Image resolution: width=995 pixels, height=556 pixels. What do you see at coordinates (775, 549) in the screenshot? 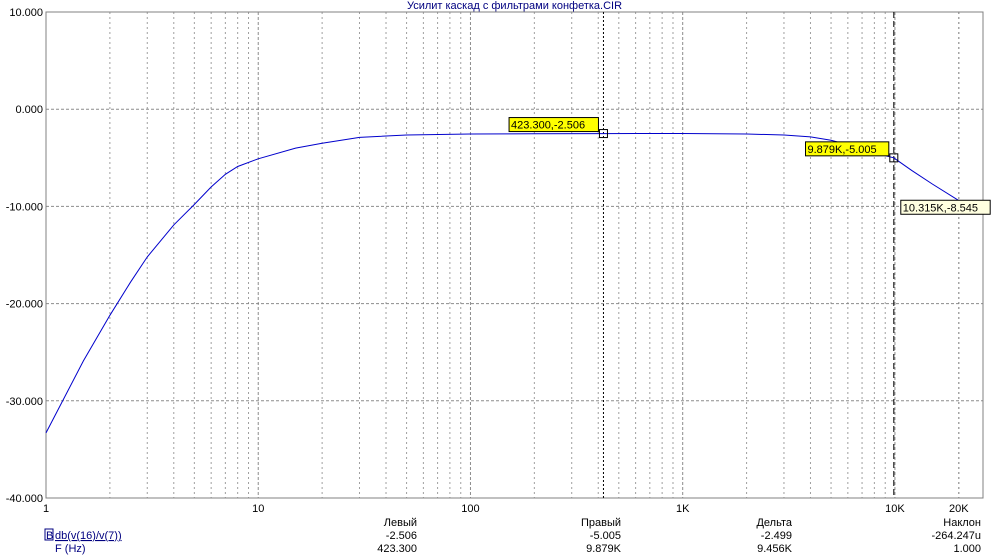
I see `readout-value: 9.456K` at bounding box center [775, 549].